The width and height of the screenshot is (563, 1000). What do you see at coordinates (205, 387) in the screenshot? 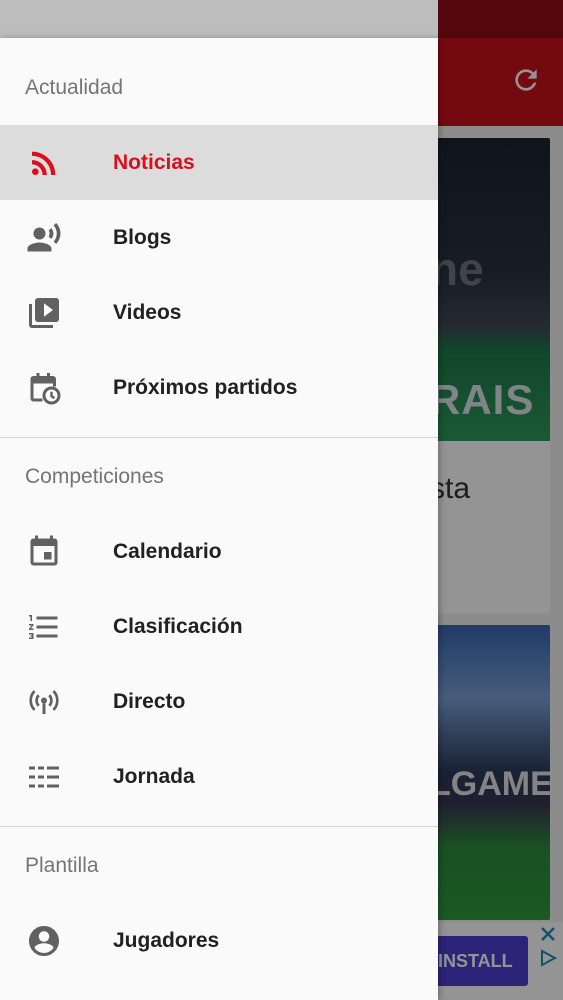
I see `nav-item-label: Próximos partidos` at bounding box center [205, 387].